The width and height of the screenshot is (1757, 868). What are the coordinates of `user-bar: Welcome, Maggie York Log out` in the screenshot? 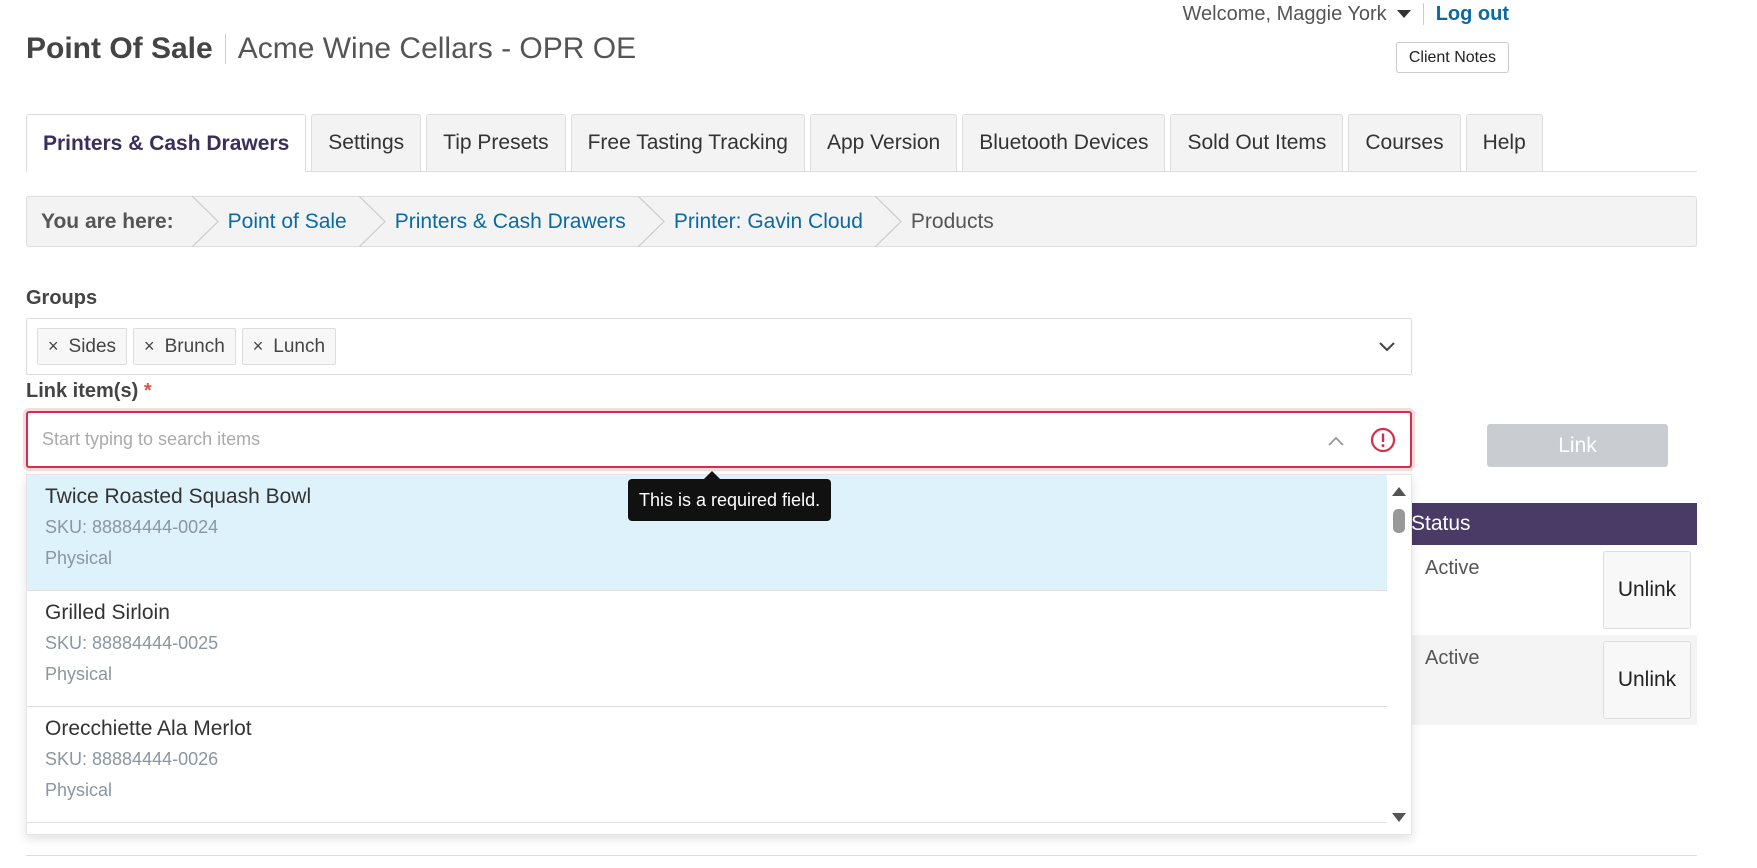 It's located at (1346, 14).